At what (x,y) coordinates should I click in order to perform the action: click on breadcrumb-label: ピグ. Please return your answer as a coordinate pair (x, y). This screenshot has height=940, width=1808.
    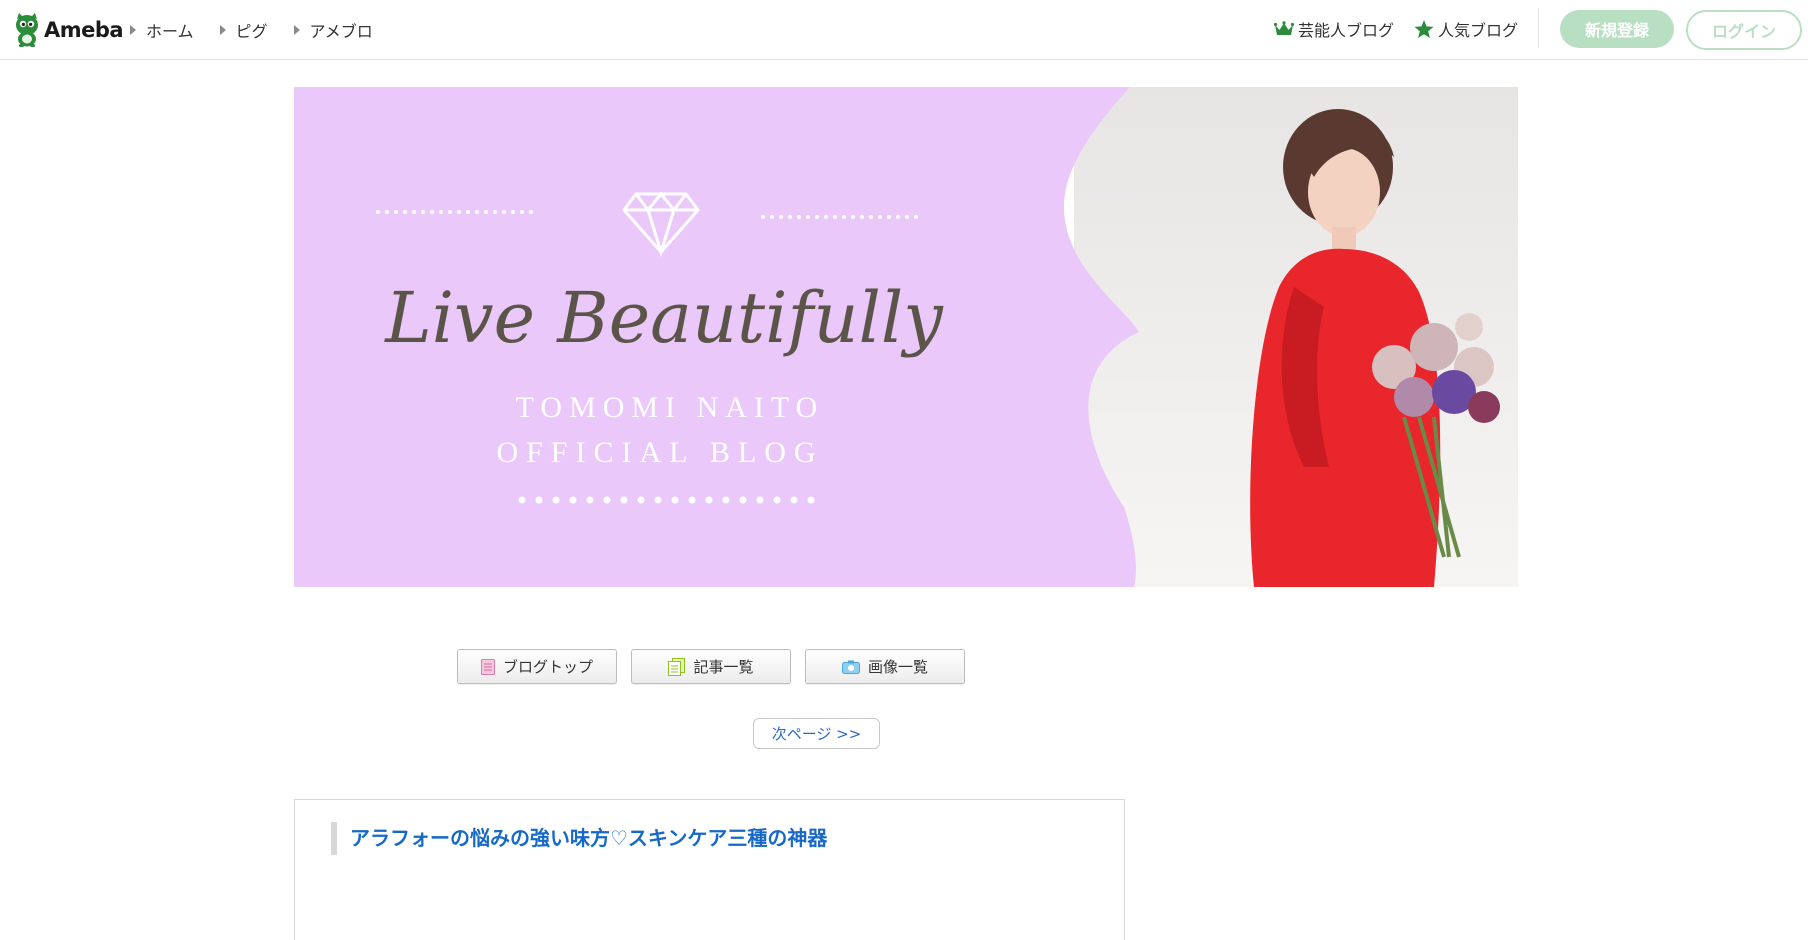
    Looking at the image, I should click on (251, 31).